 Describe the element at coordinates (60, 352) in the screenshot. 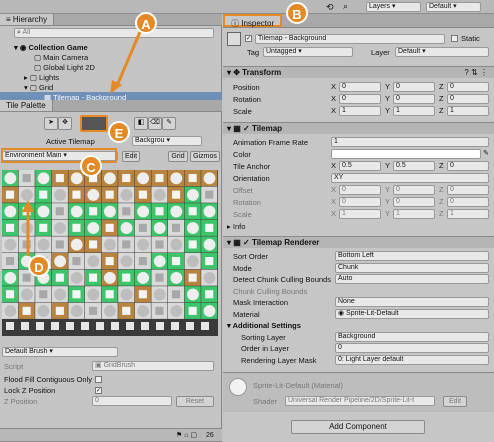

I see `brush-dropdown: Default Brush ▾` at that location.